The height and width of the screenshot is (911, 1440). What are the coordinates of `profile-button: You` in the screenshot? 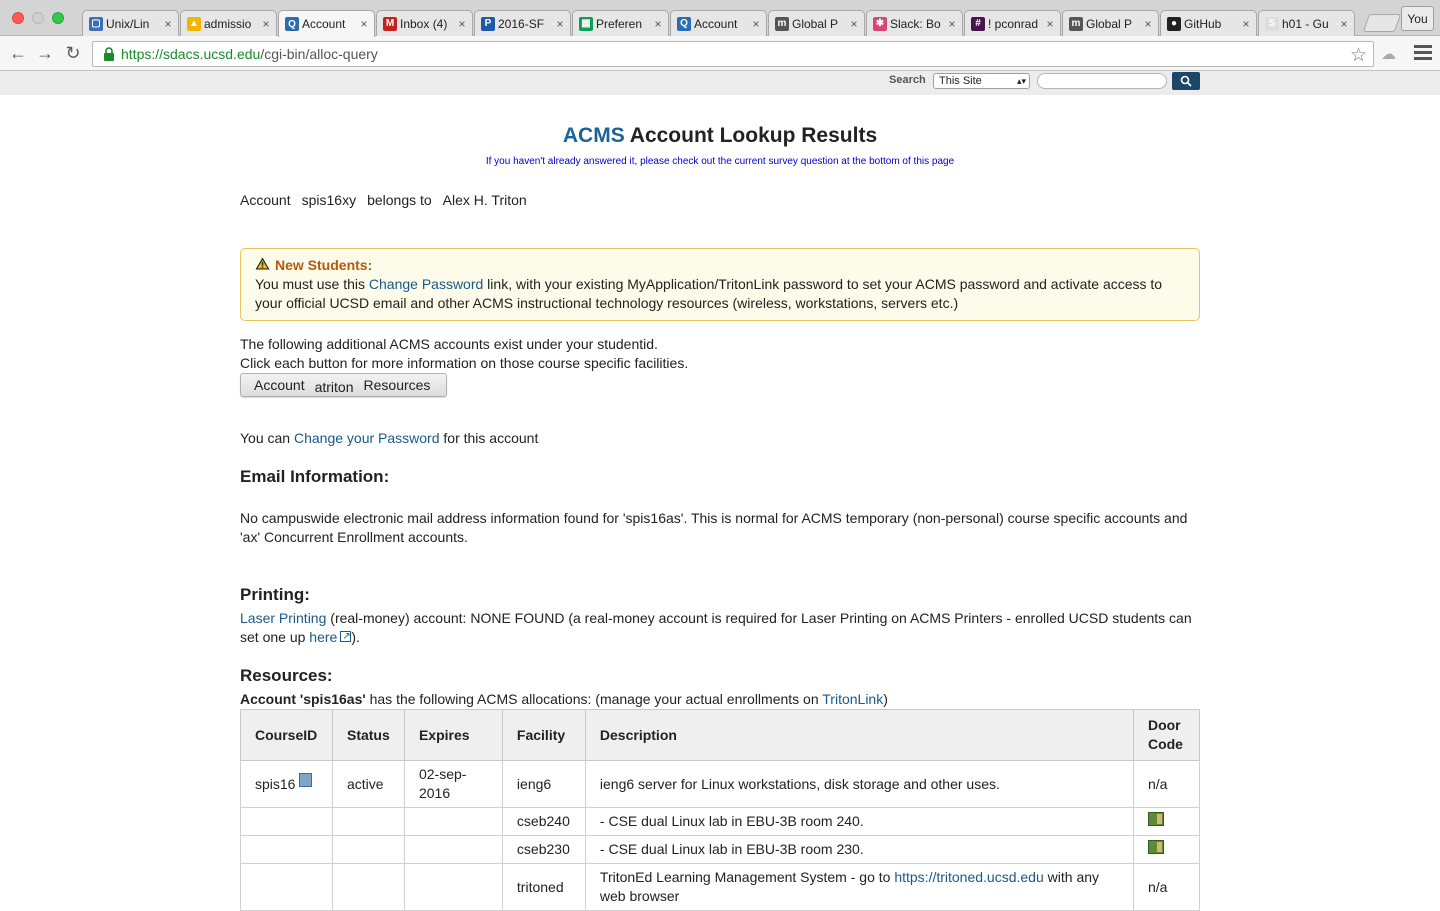 It's located at (1417, 18).